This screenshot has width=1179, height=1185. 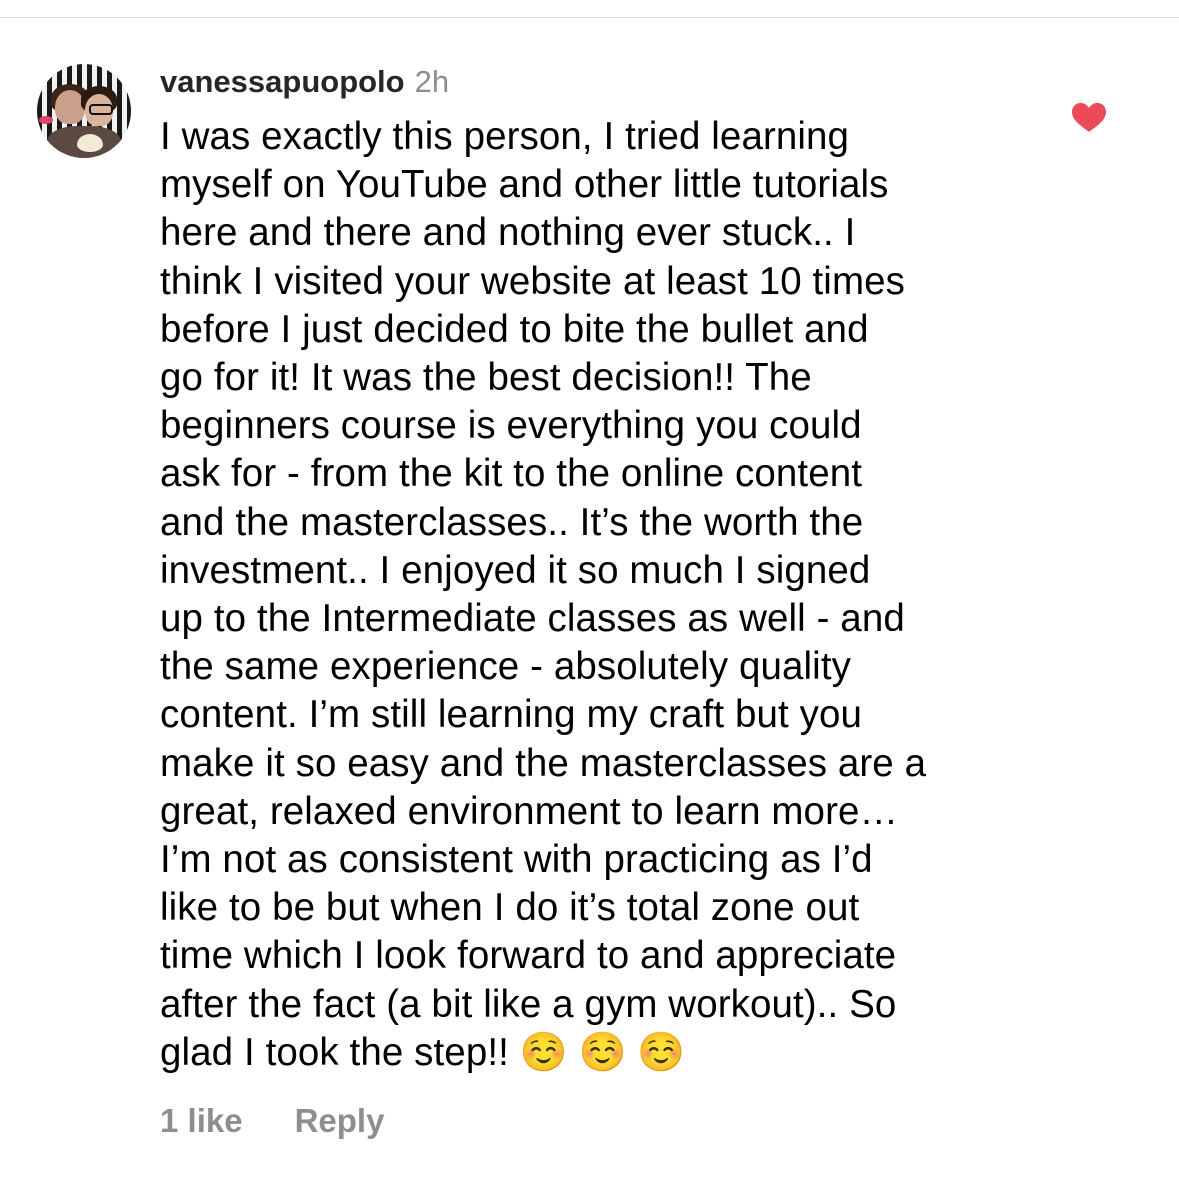 I want to click on heart-icon, so click(x=1089, y=117).